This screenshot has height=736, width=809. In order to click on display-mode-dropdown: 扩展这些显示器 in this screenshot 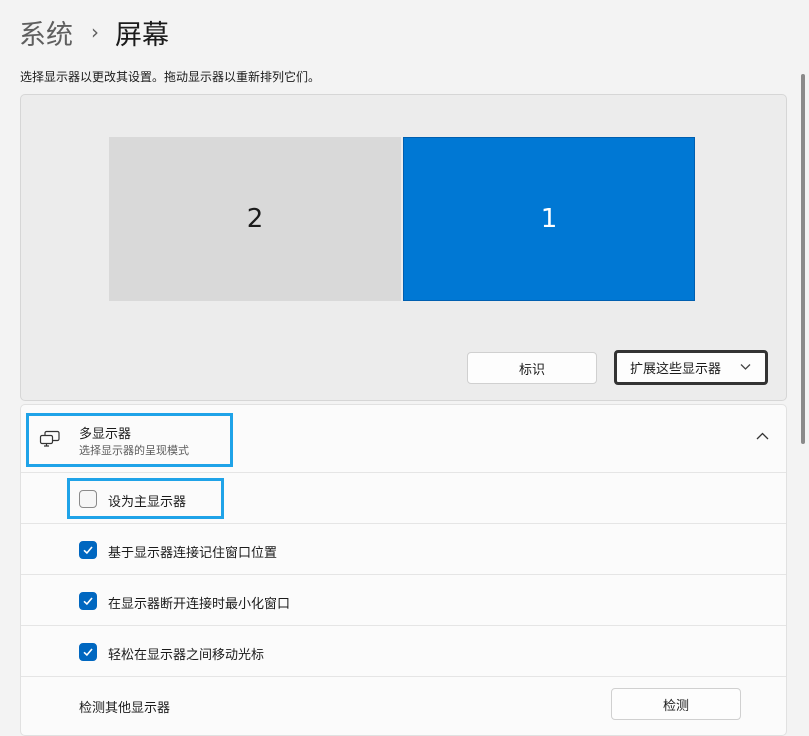, I will do `click(691, 367)`.